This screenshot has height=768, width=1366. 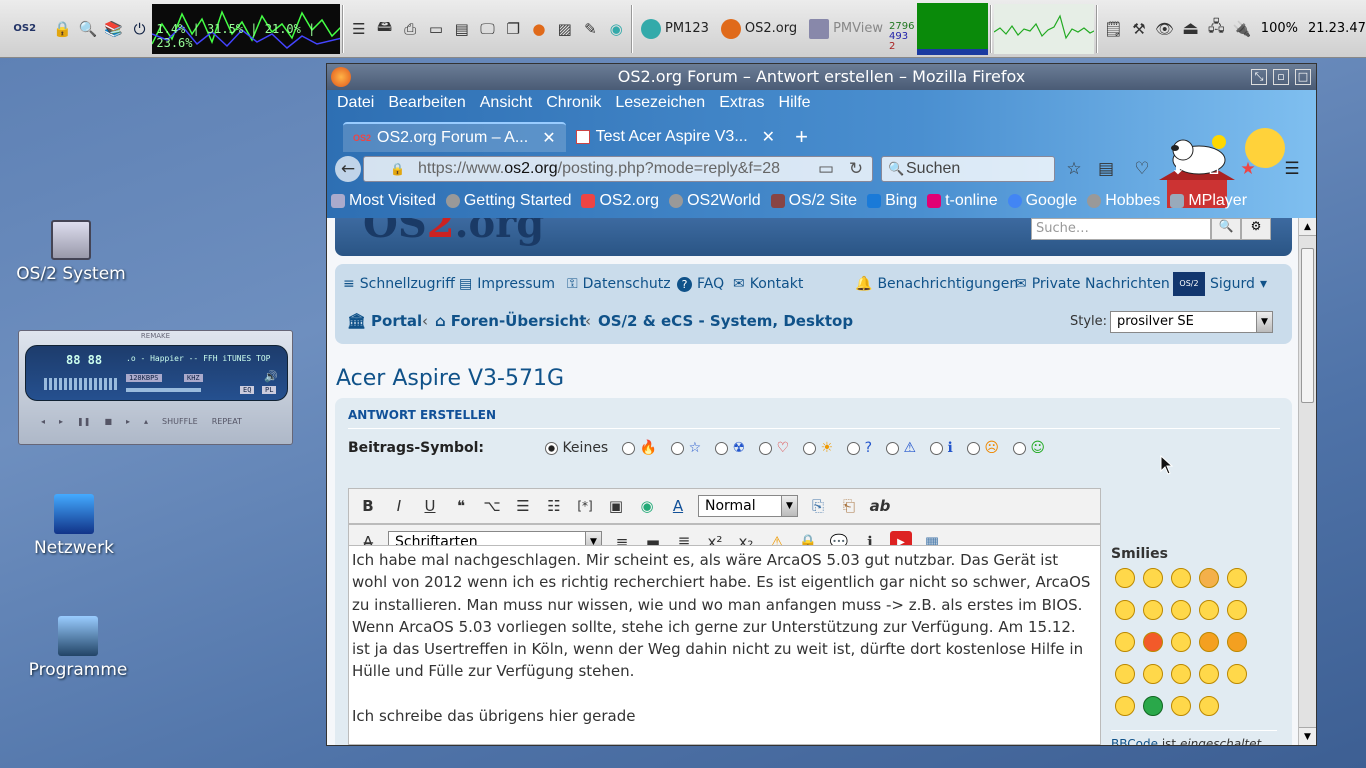 I want to click on list-item-button: [*], so click(x=585, y=506).